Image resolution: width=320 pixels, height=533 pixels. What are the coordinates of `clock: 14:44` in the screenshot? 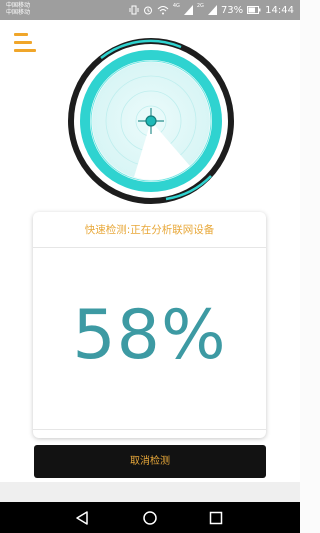 It's located at (279, 10).